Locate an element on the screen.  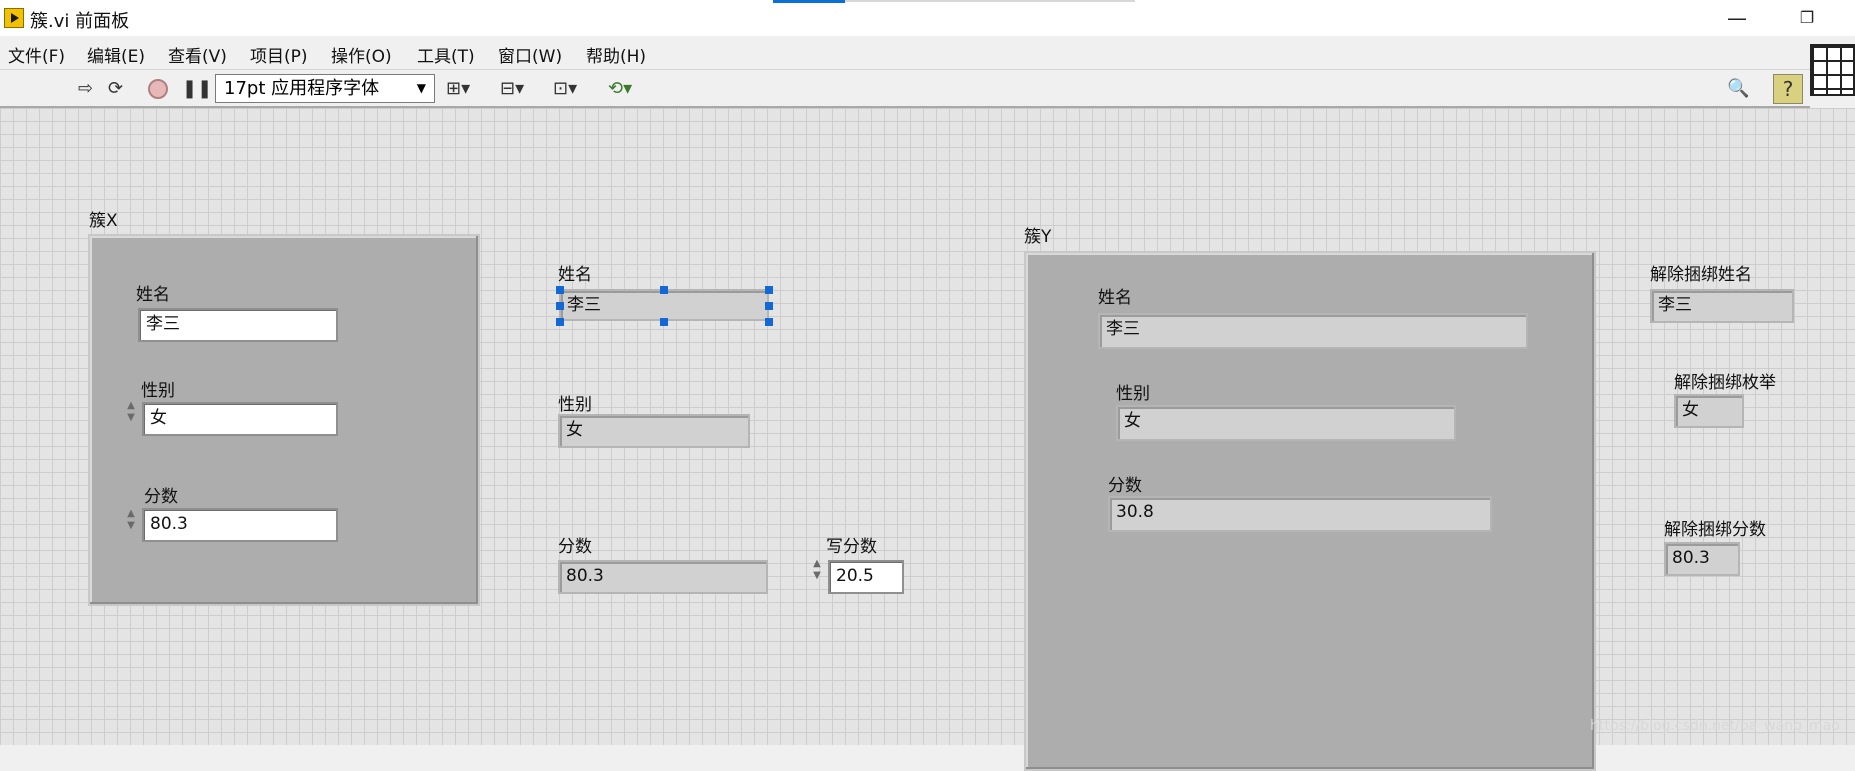
cluster-y-name-indicator: 李三 is located at coordinates (1313, 331).